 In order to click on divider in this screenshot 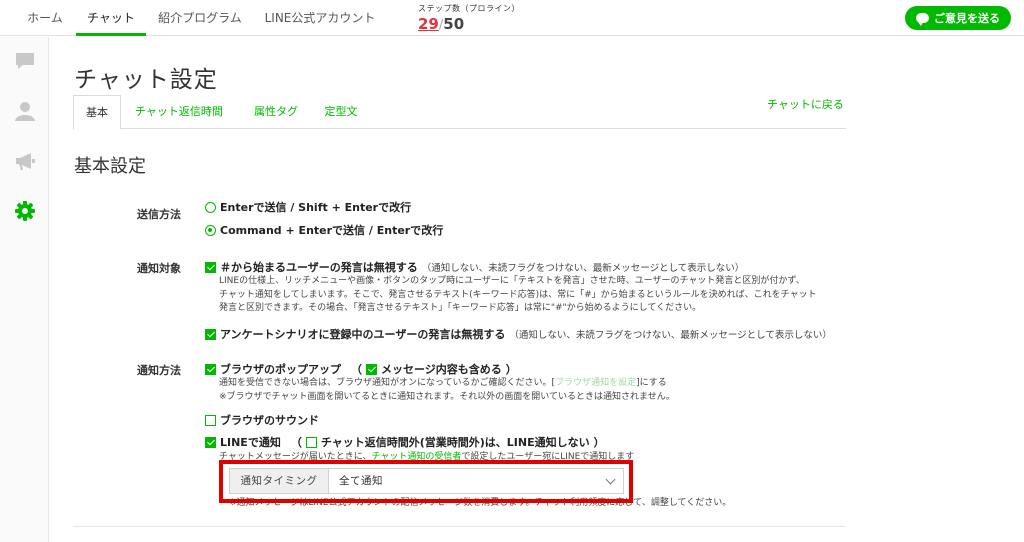, I will do `click(459, 526)`.